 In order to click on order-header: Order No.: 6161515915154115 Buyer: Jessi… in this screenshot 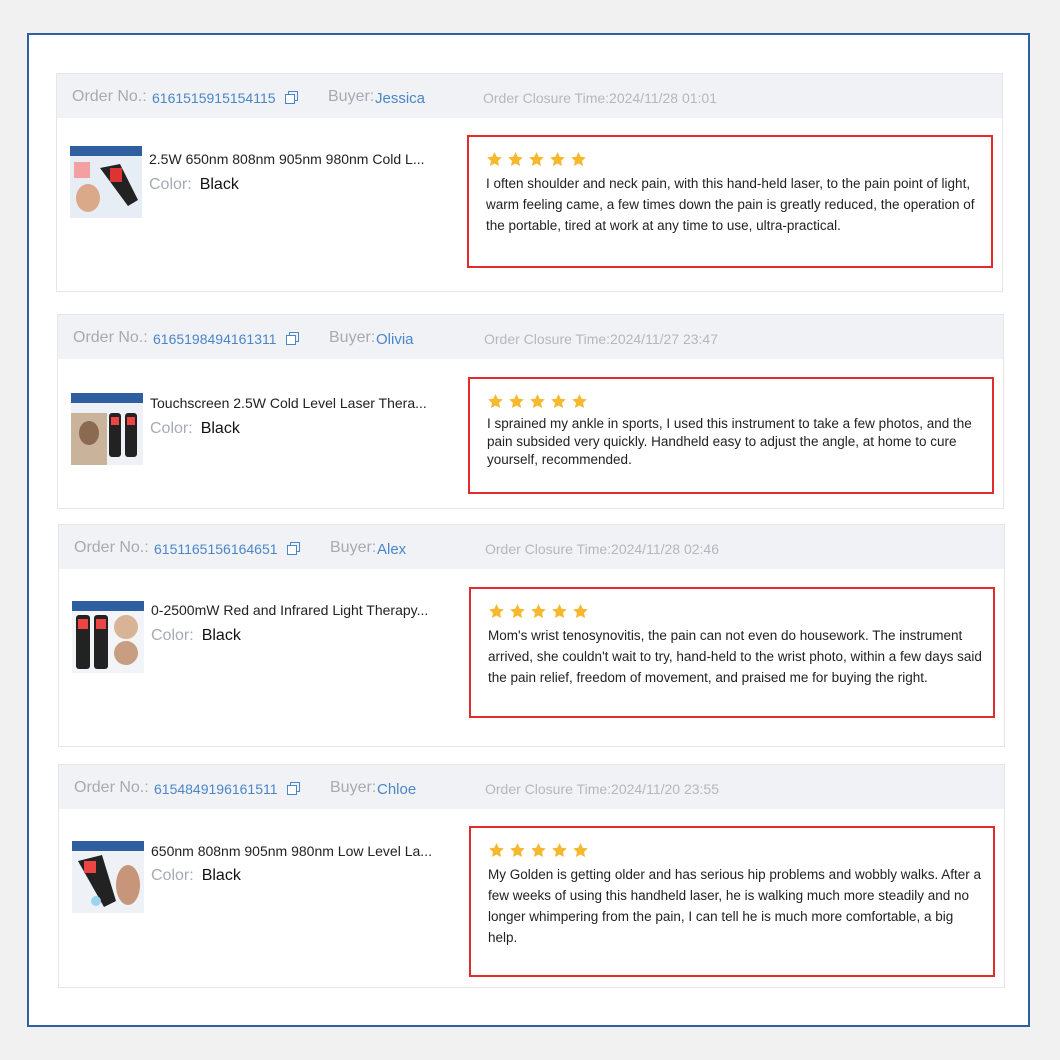, I will do `click(529, 96)`.